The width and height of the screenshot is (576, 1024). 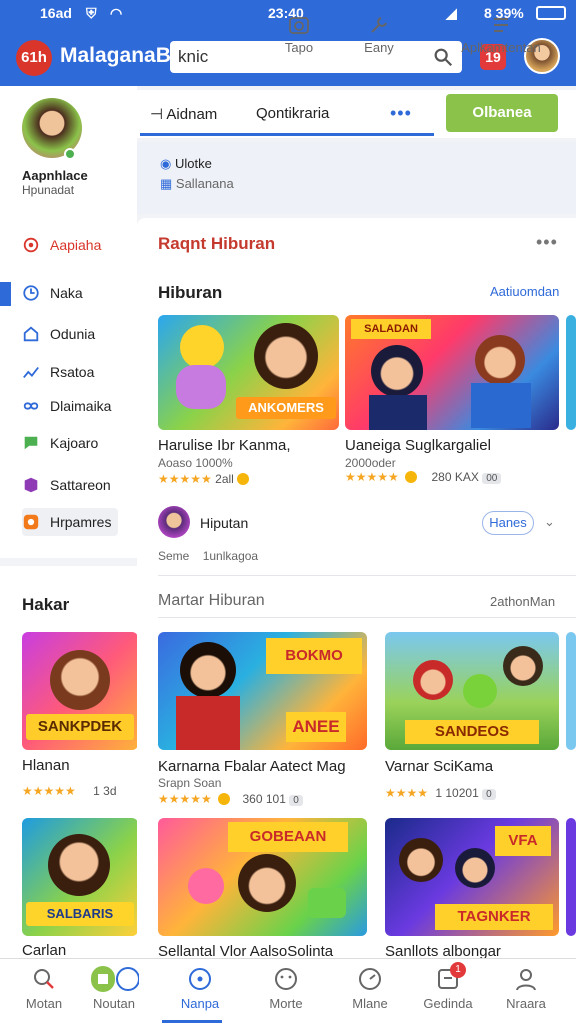 What do you see at coordinates (299, 47) in the screenshot?
I see `quick-label: Tapo` at bounding box center [299, 47].